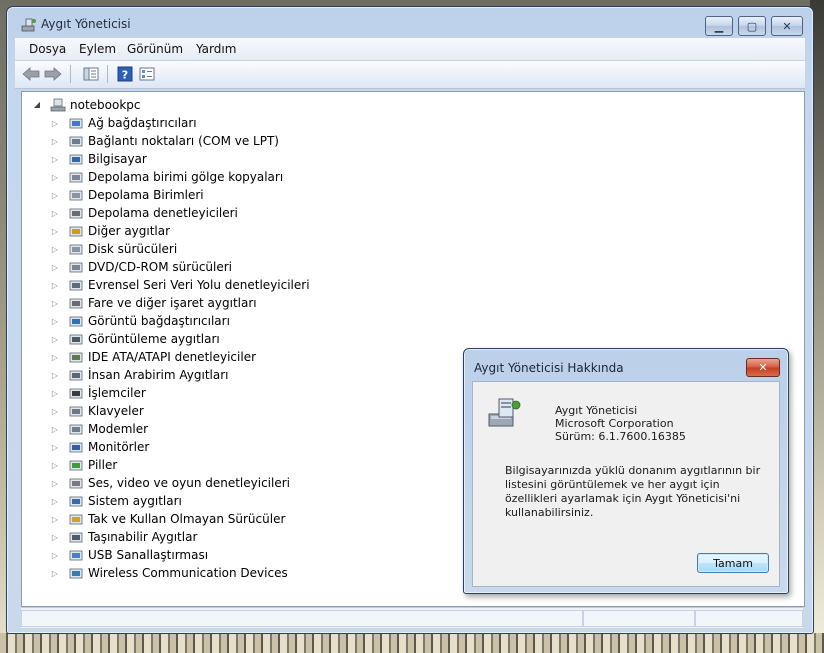 The width and height of the screenshot is (824, 653). What do you see at coordinates (187, 519) in the screenshot?
I see `tree-item-label: Tak ve Kullan Olmayan Sürücüler` at bounding box center [187, 519].